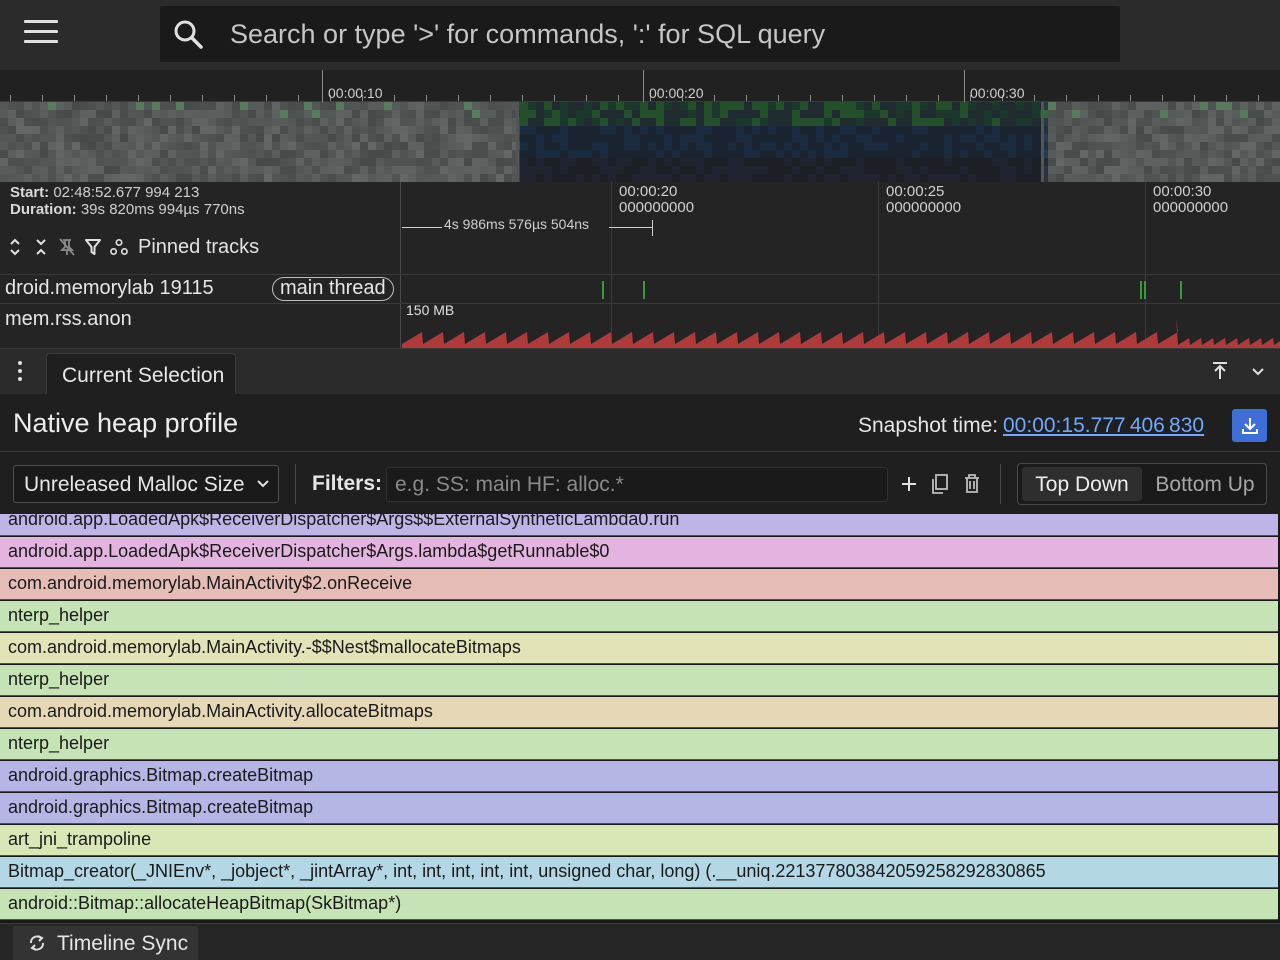  I want to click on snapshot-time-link: 00:00:15.777 406 830, so click(1103, 426).